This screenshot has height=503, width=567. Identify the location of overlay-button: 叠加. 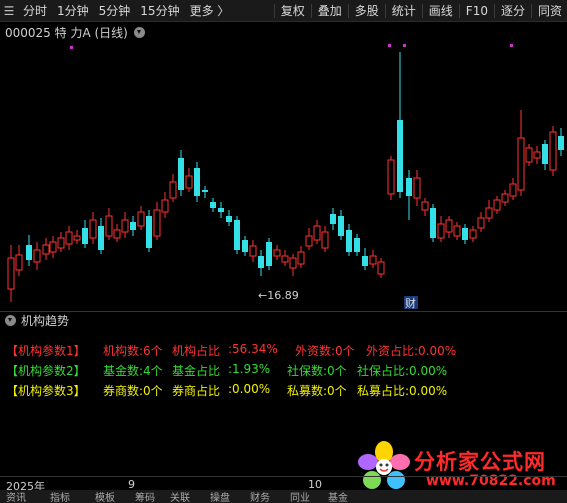
(330, 11).